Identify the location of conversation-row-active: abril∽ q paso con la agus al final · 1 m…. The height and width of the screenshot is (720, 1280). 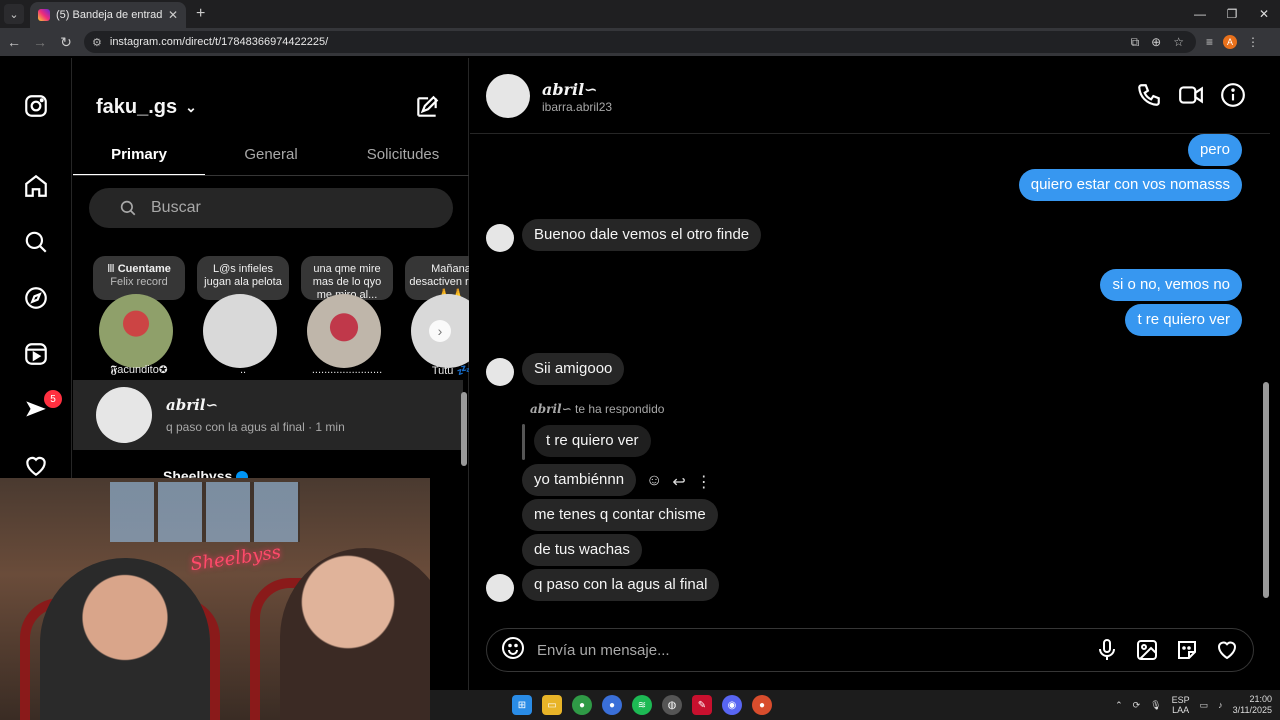
(268, 415).